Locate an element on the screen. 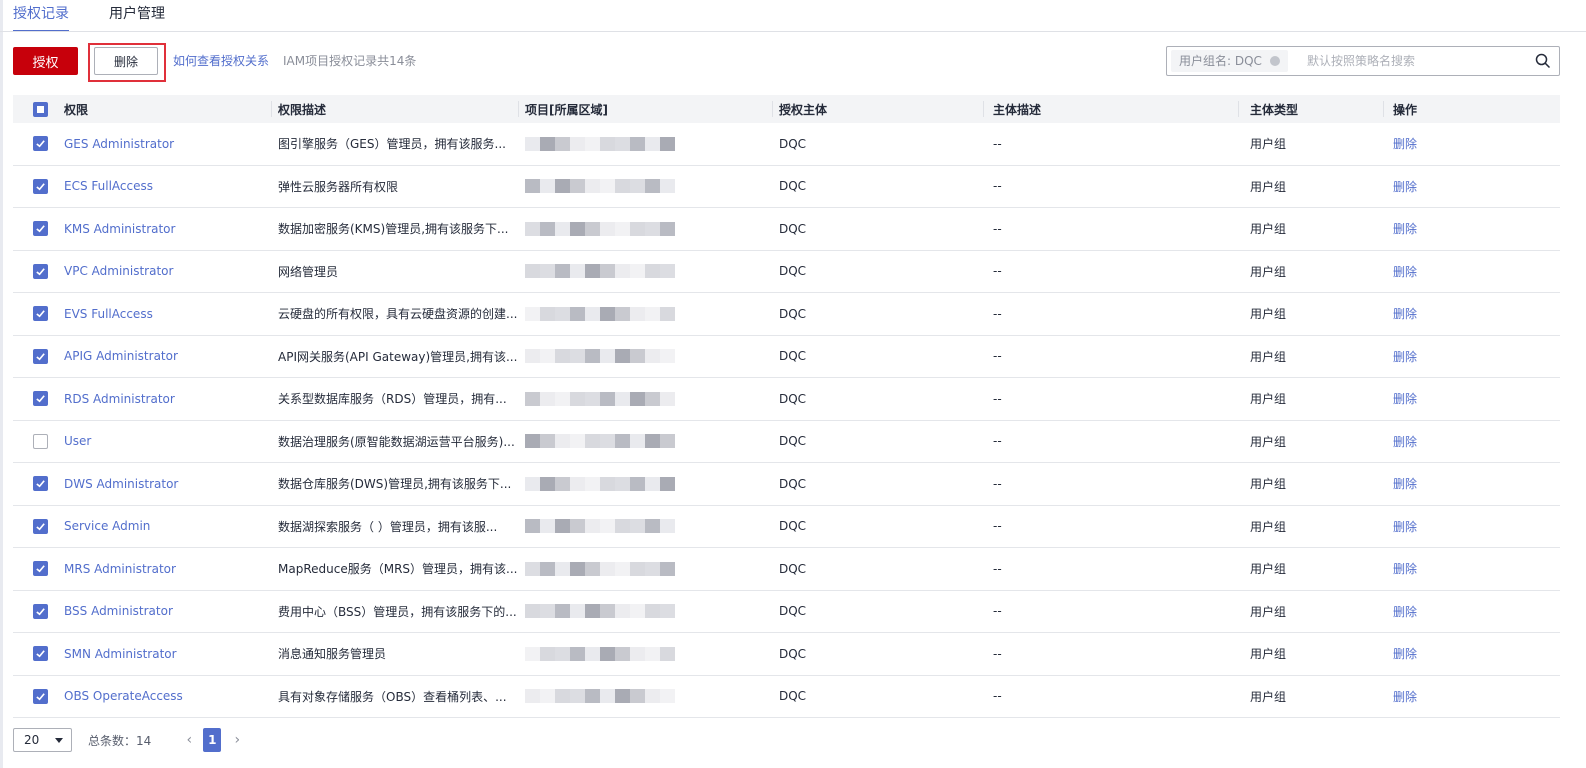 The height and width of the screenshot is (768, 1586). permission-name-link: VPC Administrator is located at coordinates (164, 272).